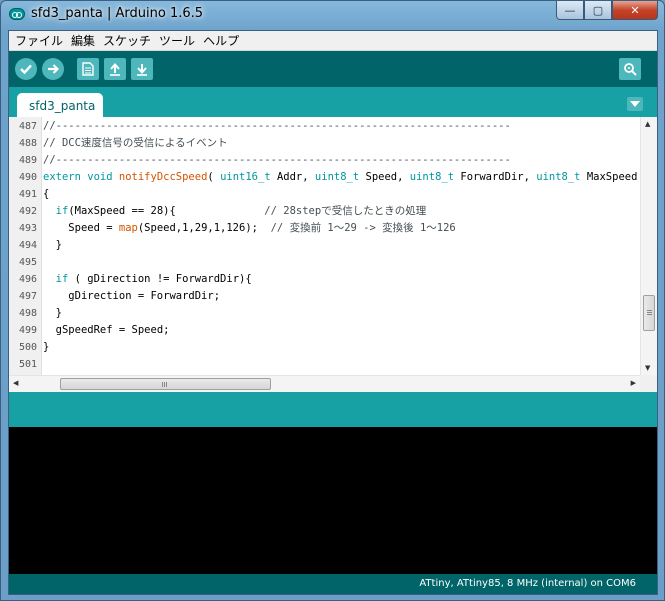  I want to click on save-button, so click(142, 69).